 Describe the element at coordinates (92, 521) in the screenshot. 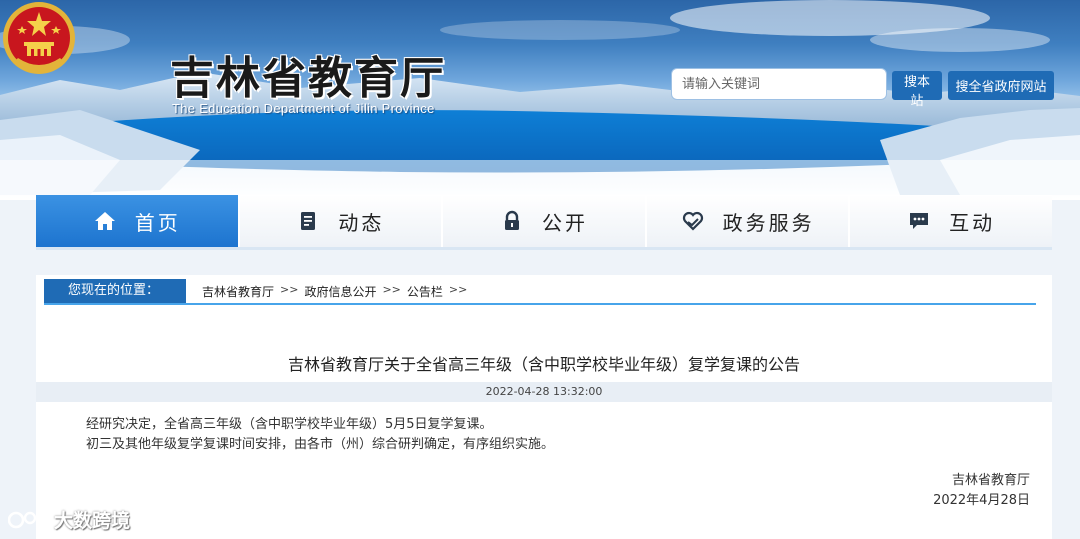

I see `watermark-text: 大数跨境` at that location.